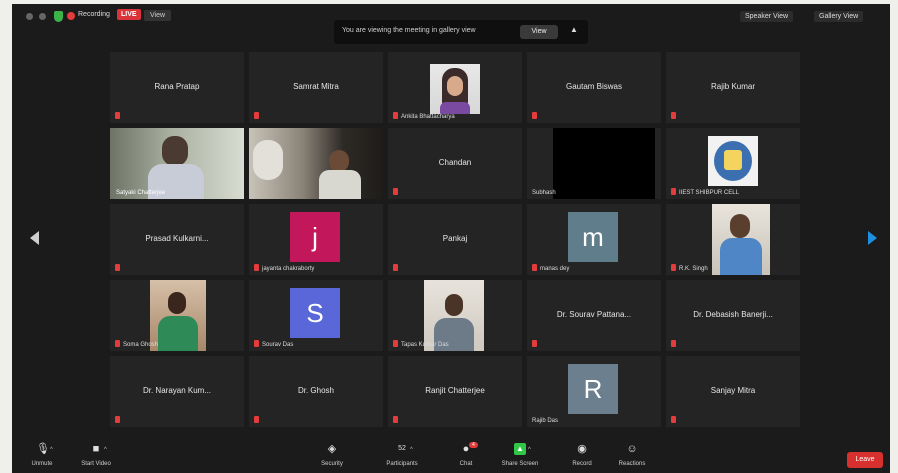  Describe the element at coordinates (520, 449) in the screenshot. I see `share-screen-icon: ▲` at that location.